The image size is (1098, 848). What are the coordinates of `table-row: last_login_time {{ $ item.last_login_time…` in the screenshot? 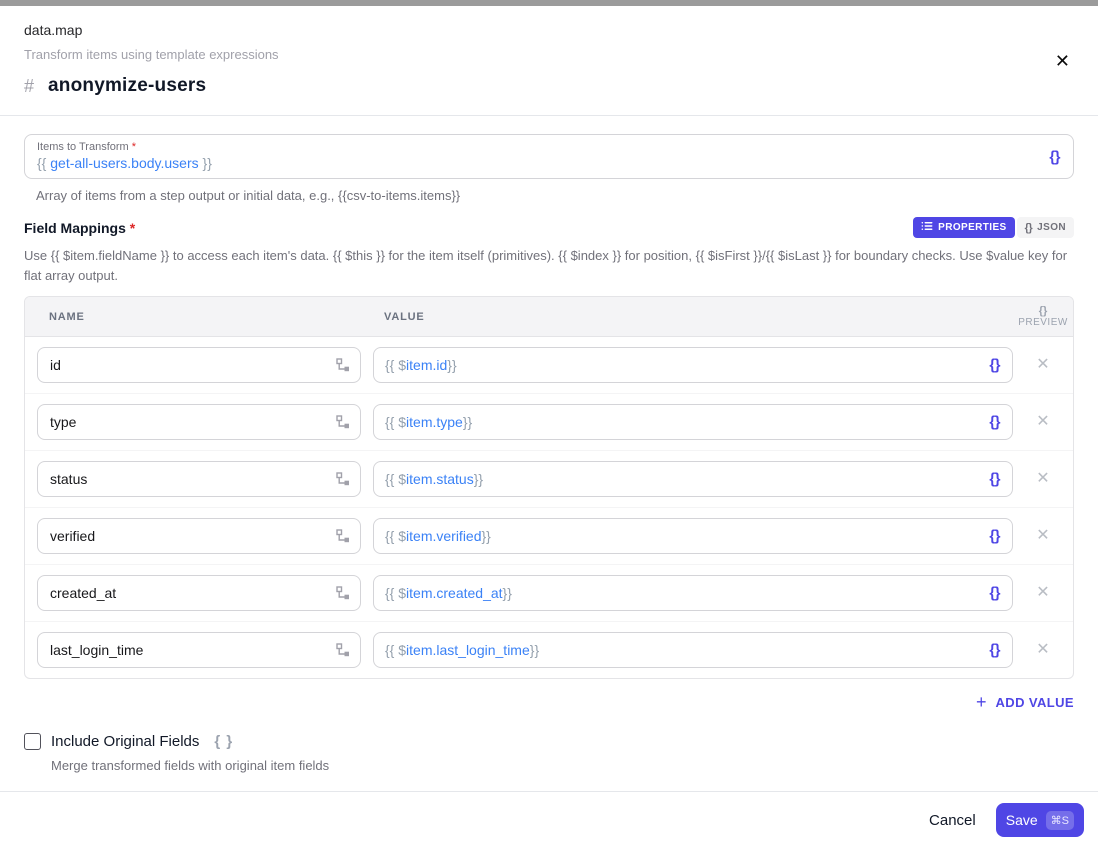 It's located at (549, 650).